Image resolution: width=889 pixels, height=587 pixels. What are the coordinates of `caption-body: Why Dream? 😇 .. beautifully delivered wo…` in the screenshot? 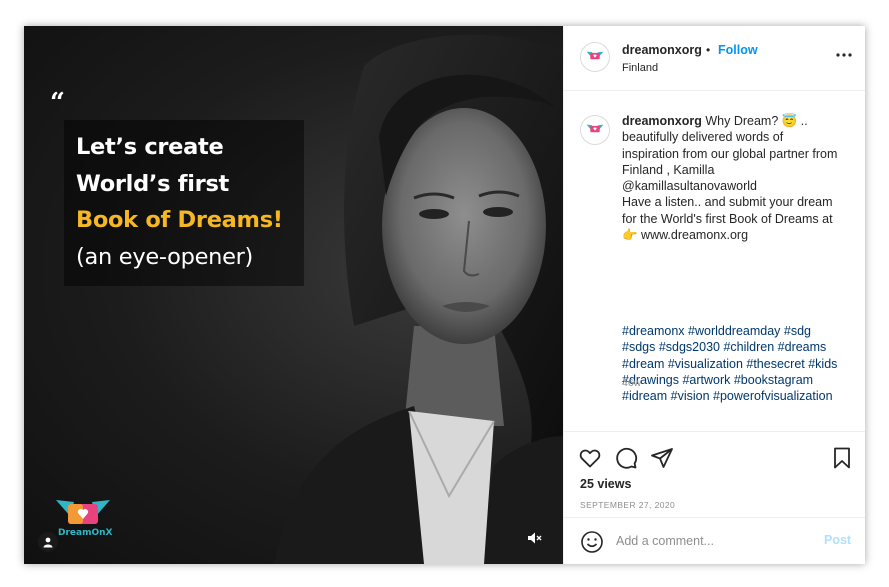 It's located at (730, 178).